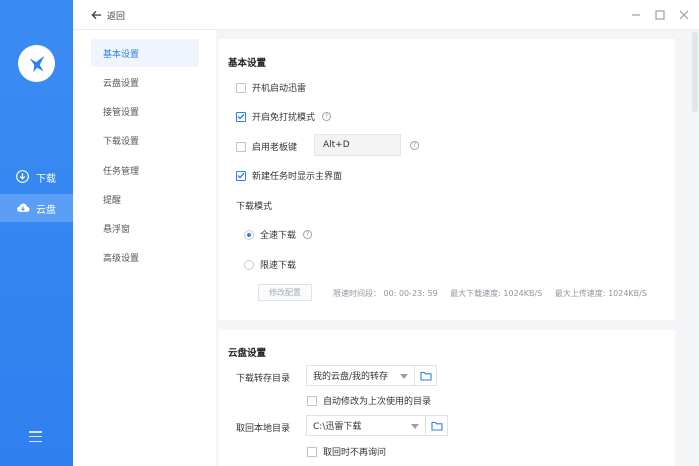  I want to click on nav-item-advanced: 高级设置, so click(145, 257).